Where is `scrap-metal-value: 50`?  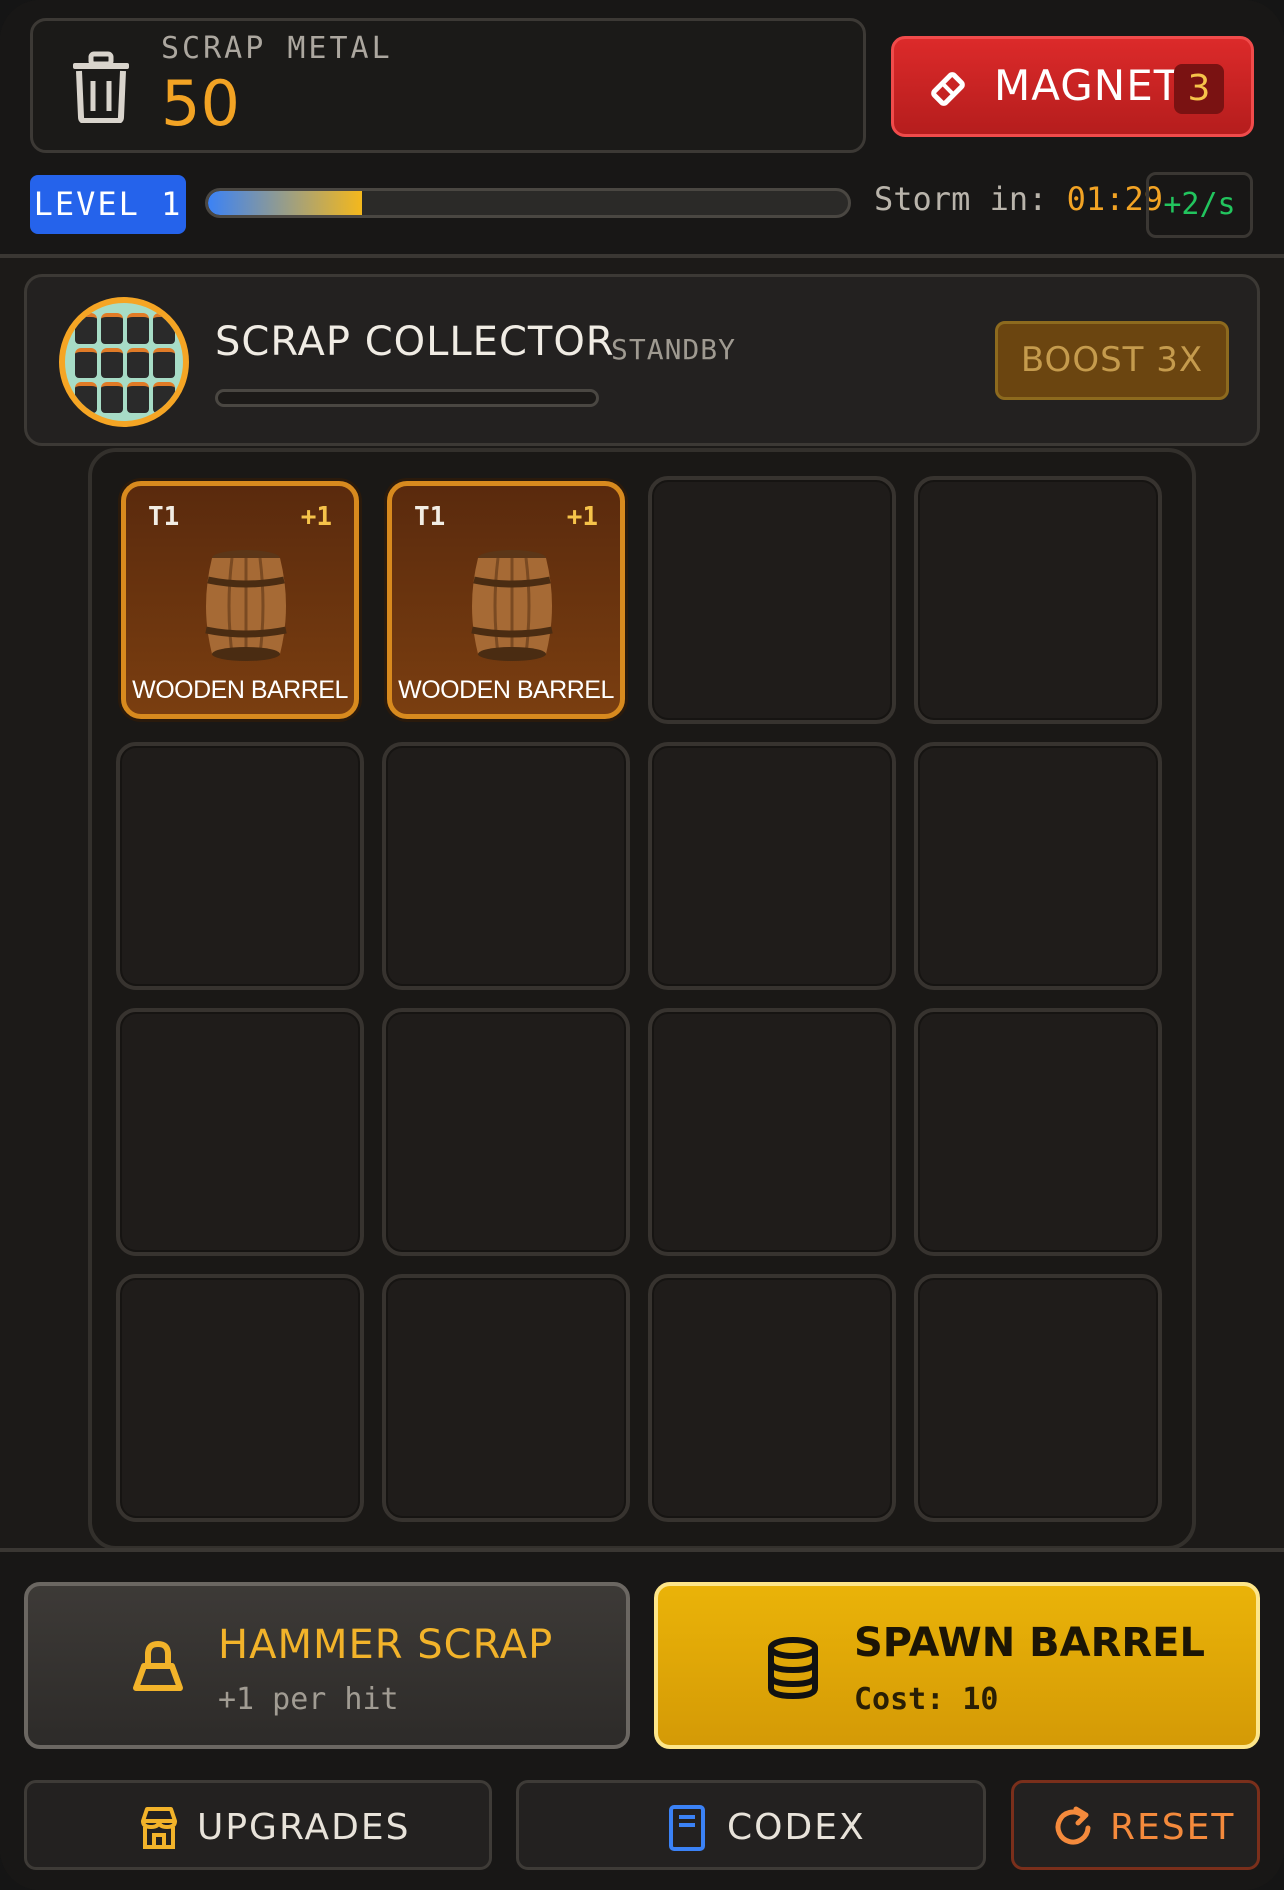 scrap-metal-value: 50 is located at coordinates (200, 103).